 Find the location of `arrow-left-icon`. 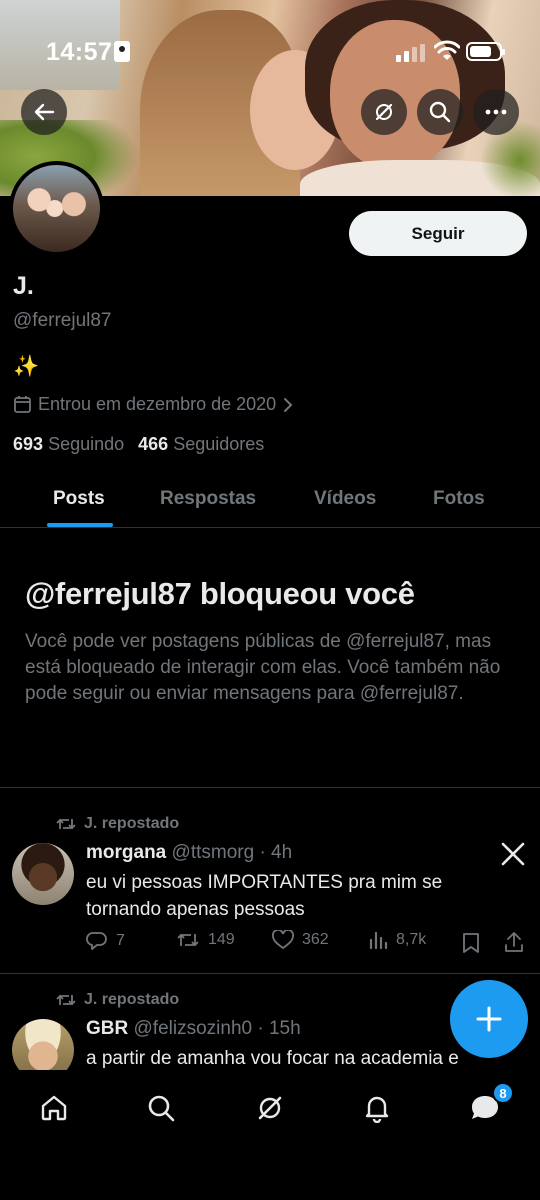

arrow-left-icon is located at coordinates (44, 112).